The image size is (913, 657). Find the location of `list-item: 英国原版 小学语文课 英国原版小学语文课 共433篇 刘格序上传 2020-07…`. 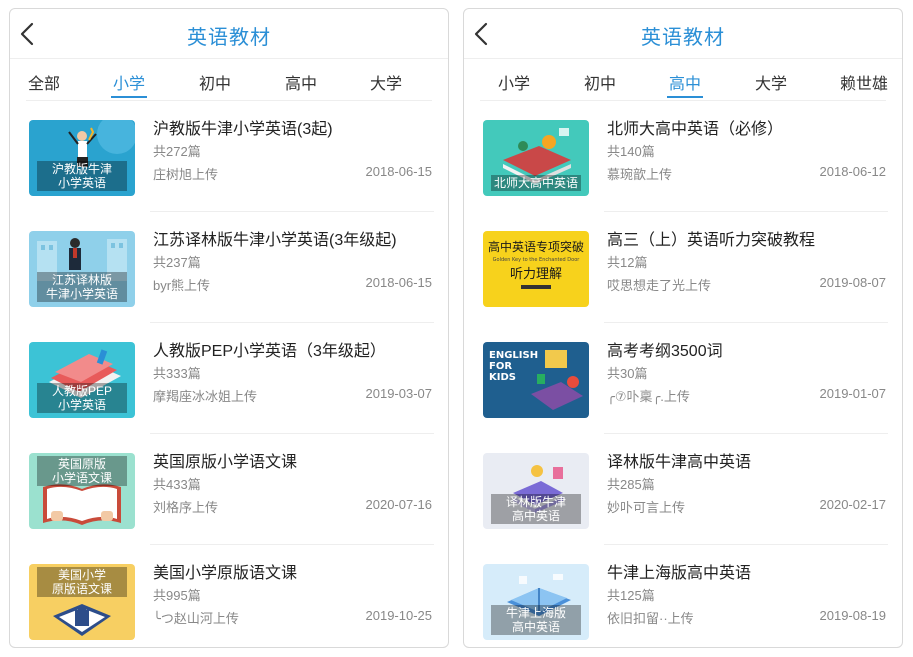

list-item: 英国原版 小学语文课 英国原版小学语文课 共433篇 刘格序上传 2020-07… is located at coordinates (229, 489).